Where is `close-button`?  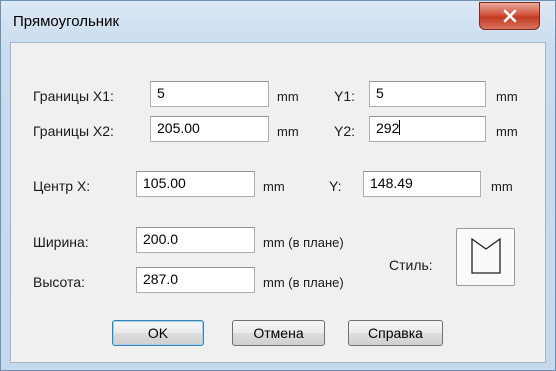
close-button is located at coordinates (509, 16).